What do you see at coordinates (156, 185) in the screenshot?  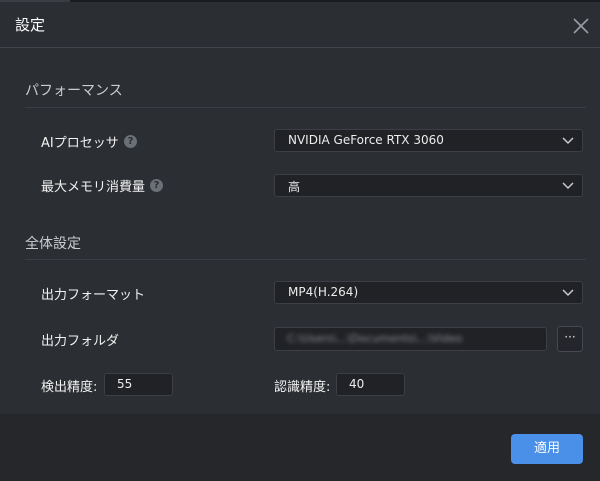 I see `max-memory-help-icon: ?` at bounding box center [156, 185].